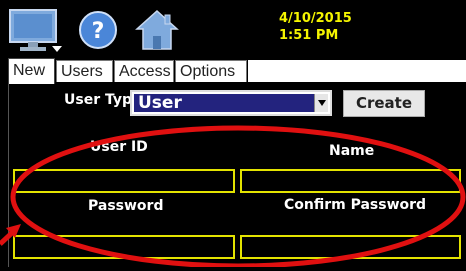  I want to click on create-button: Create, so click(384, 103).